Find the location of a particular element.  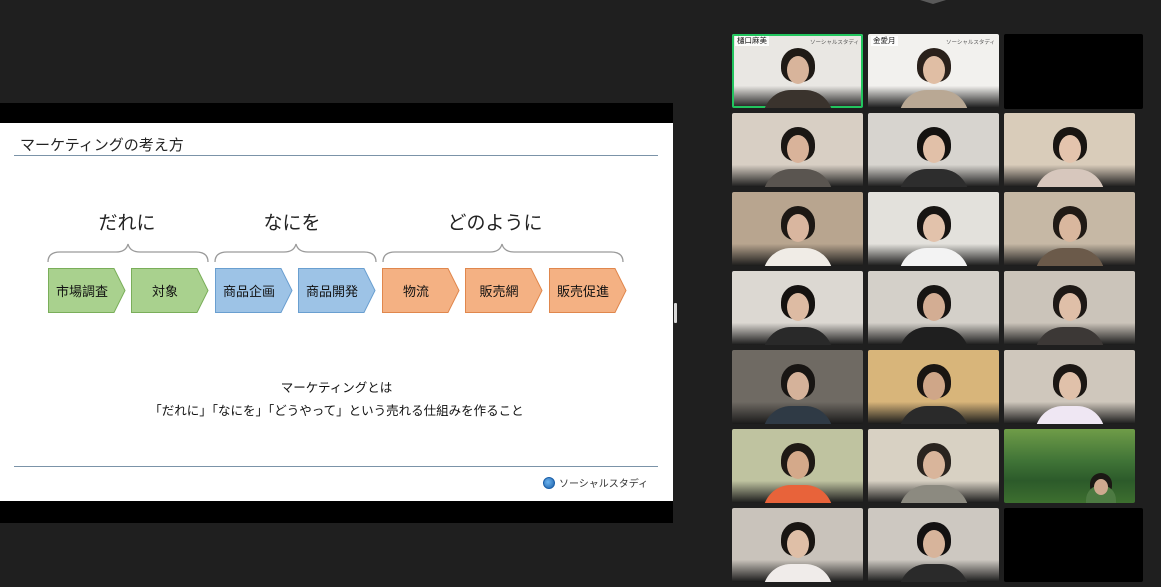

process-step: 物流 is located at coordinates (421, 290).